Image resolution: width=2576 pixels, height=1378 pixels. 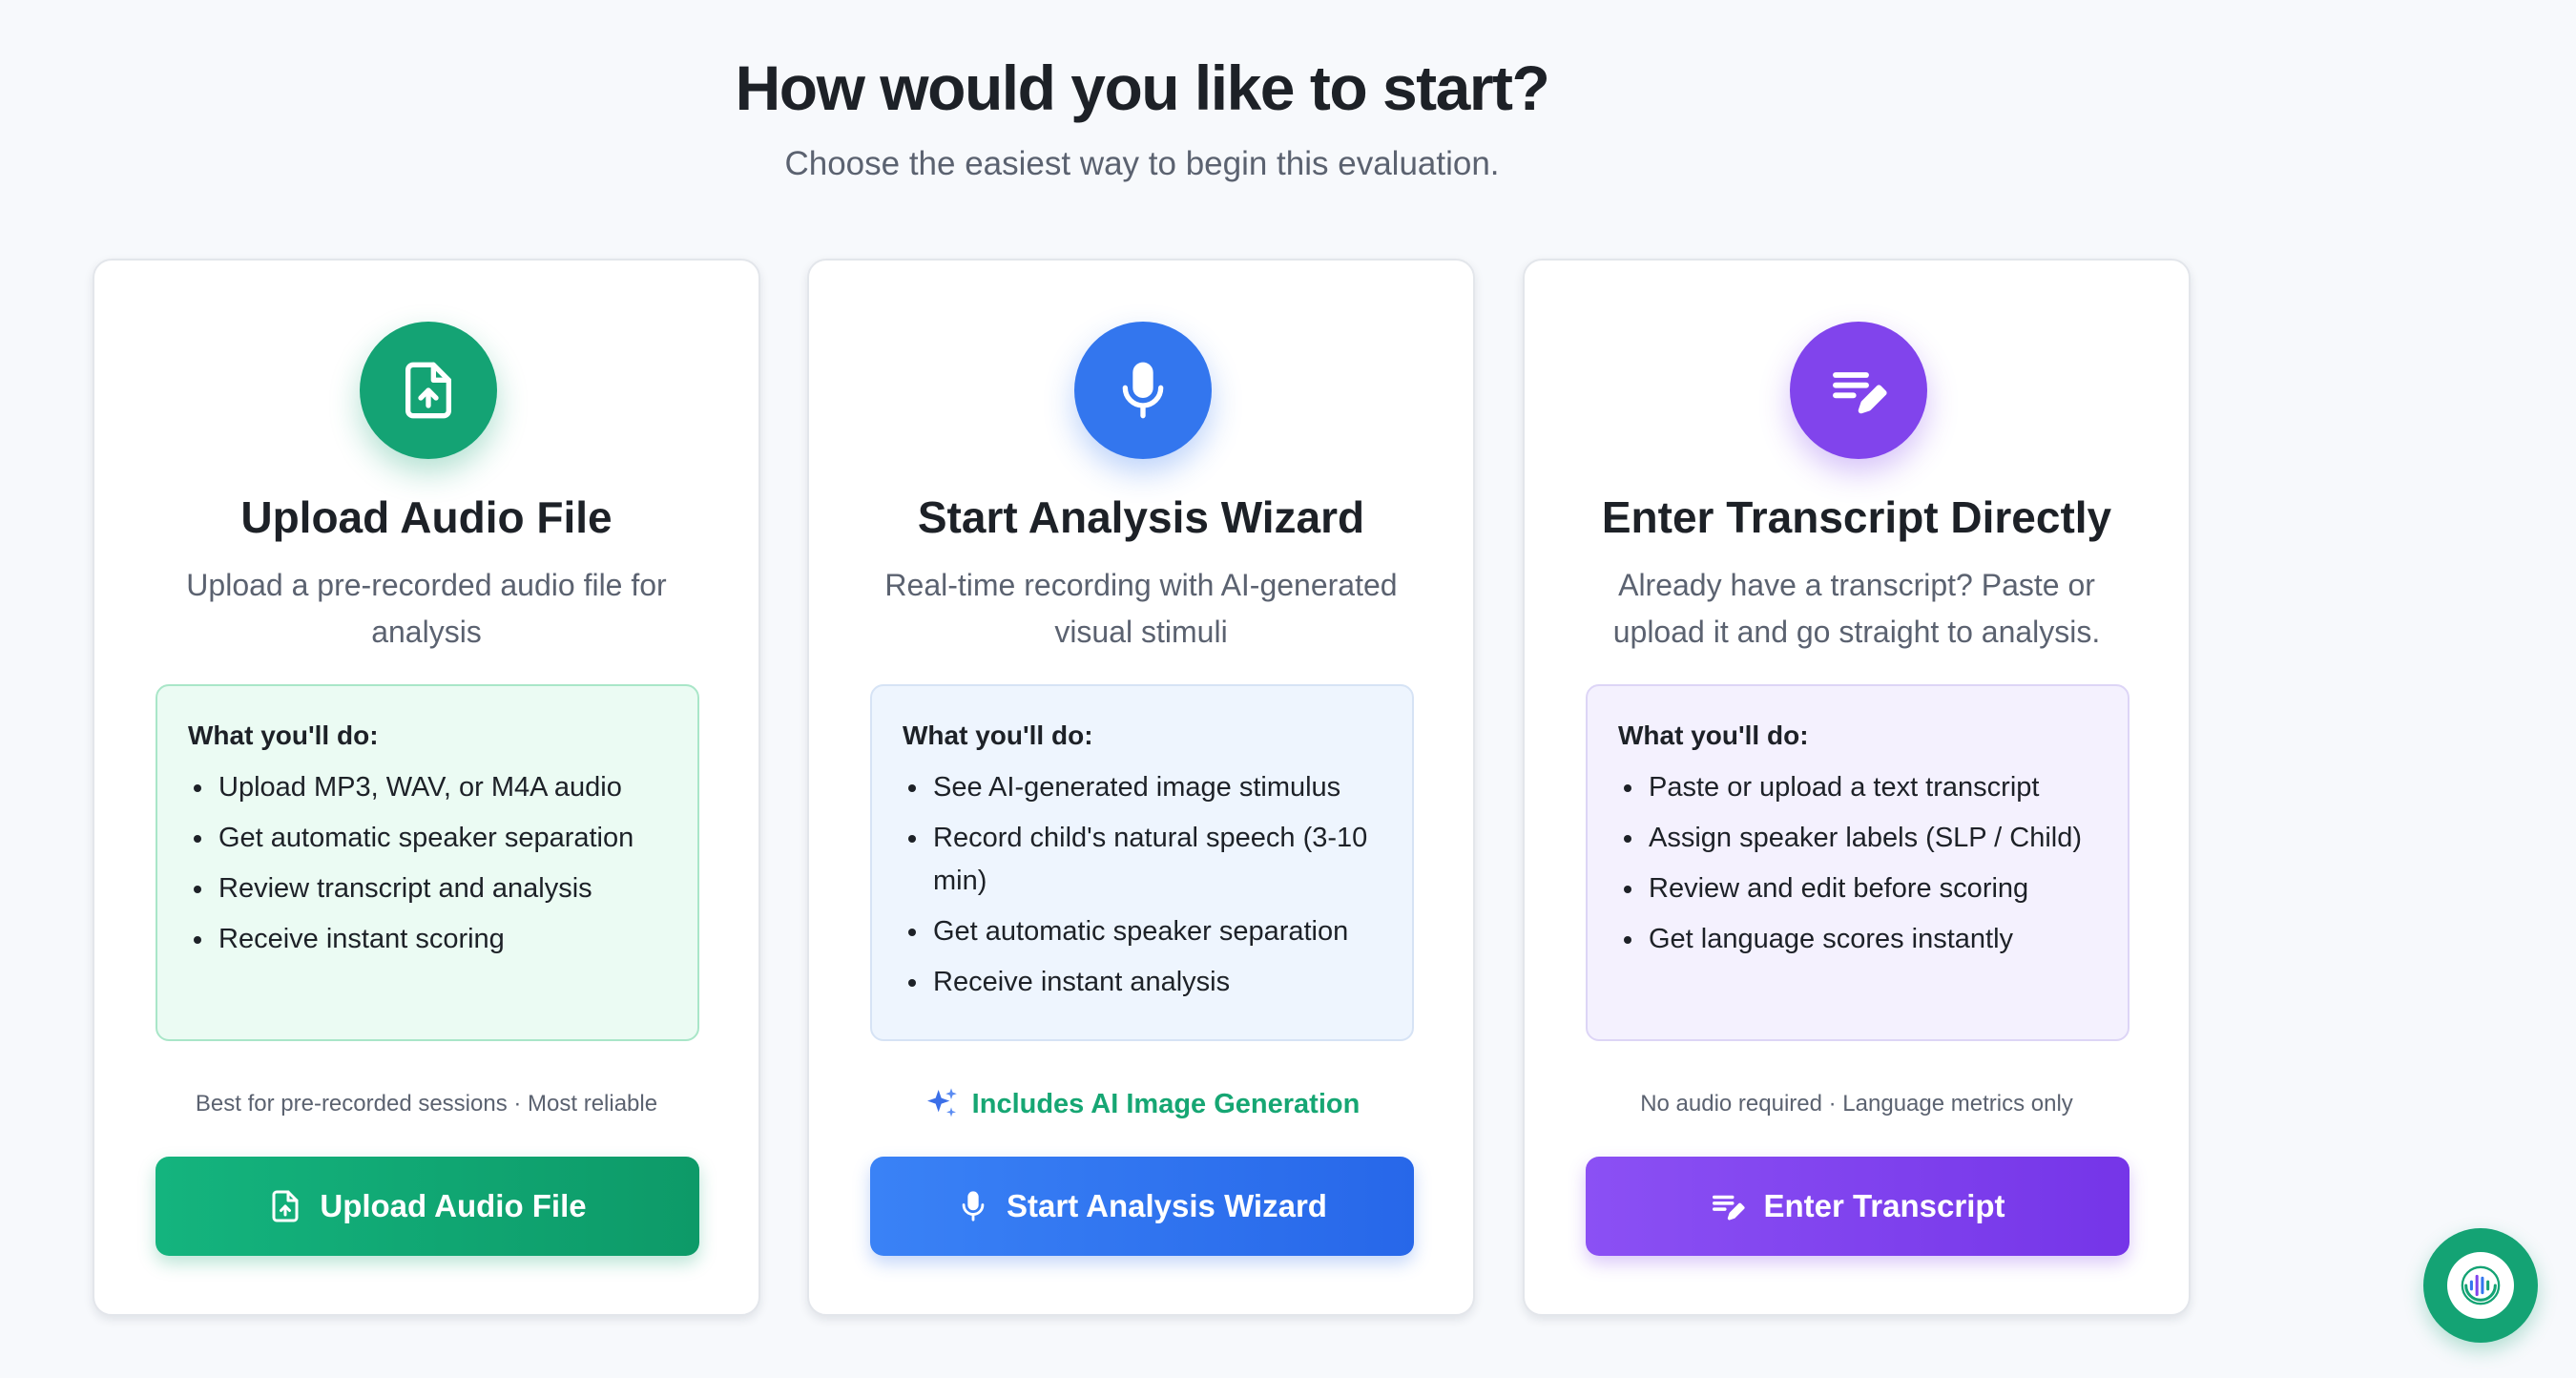 What do you see at coordinates (1142, 982) in the screenshot?
I see `list-item: Receive instant analysis` at bounding box center [1142, 982].